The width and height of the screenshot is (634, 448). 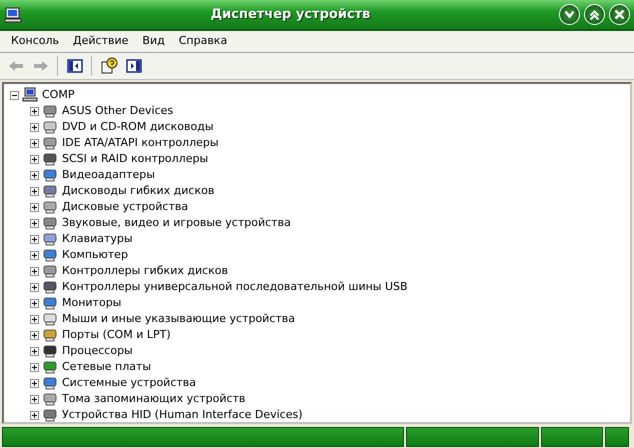 What do you see at coordinates (117, 111) in the screenshot?
I see `tree-item: ASUS Other Devices` at bounding box center [117, 111].